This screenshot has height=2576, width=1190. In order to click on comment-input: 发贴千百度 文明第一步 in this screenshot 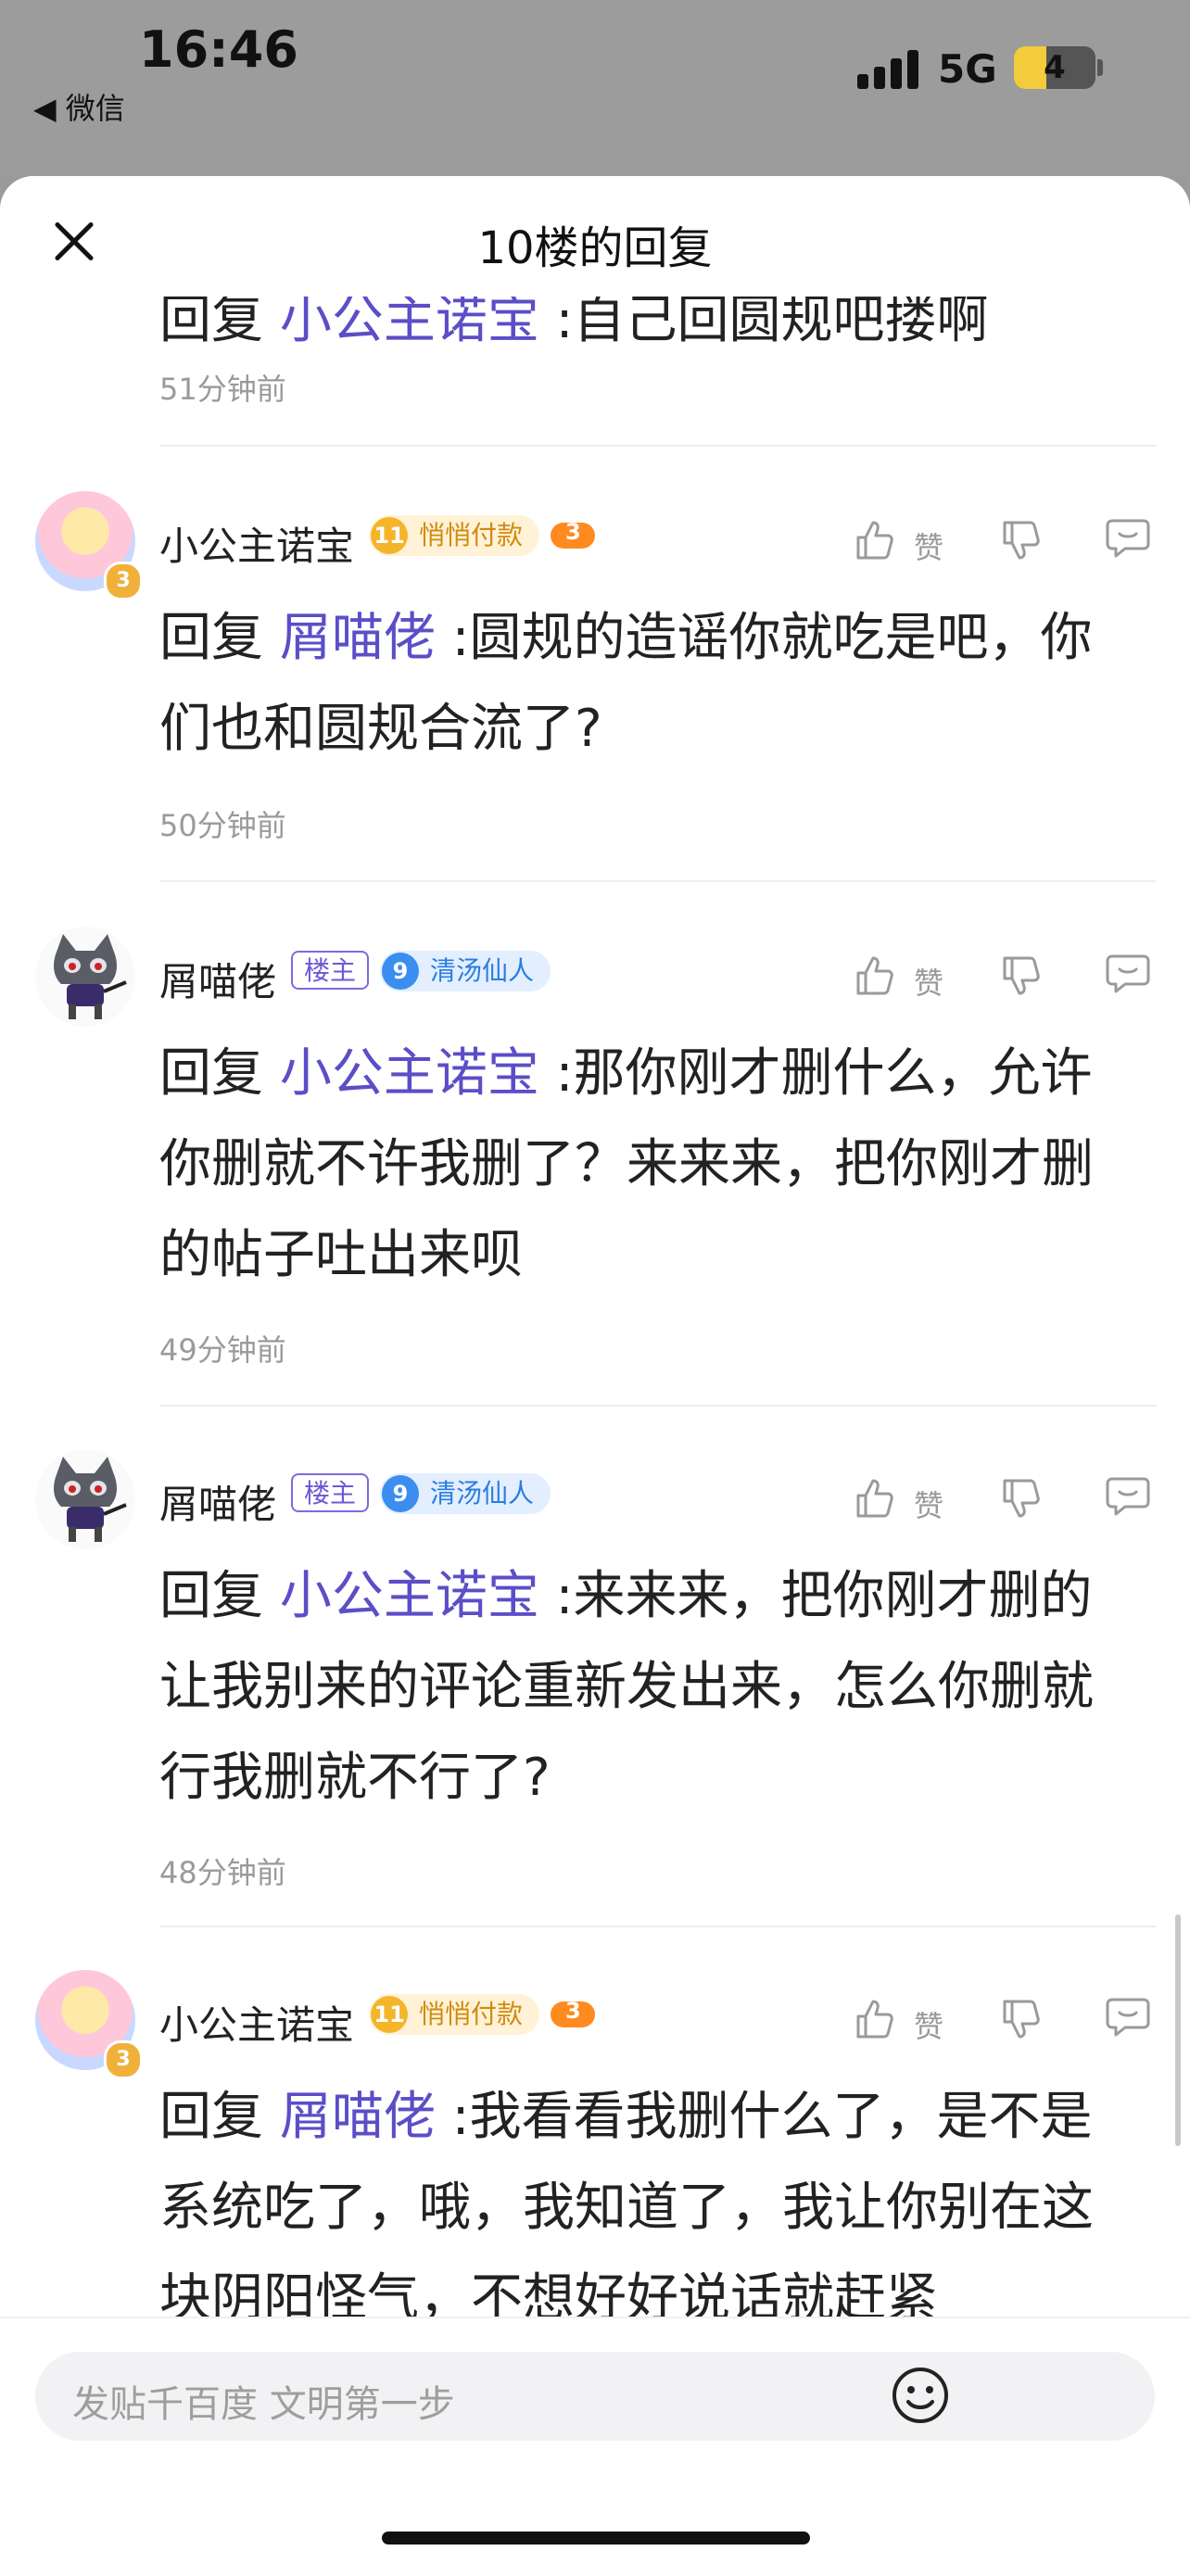, I will do `click(595, 2396)`.